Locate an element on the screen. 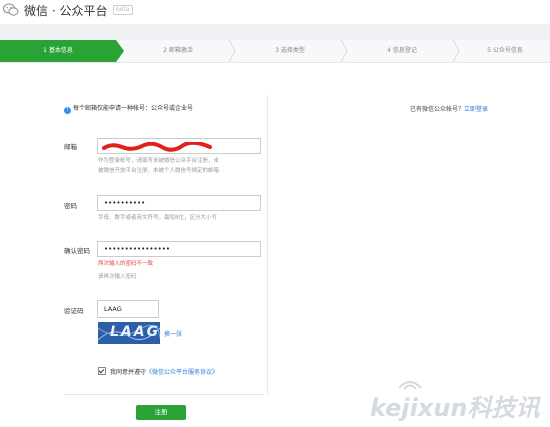 The width and height of the screenshot is (550, 427). top-header: 微信 · 公众平台 beta is located at coordinates (275, 12).